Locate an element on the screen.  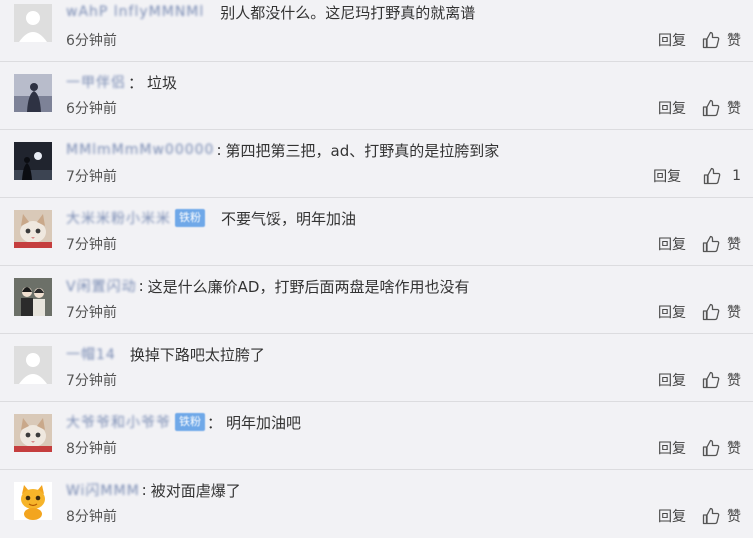
comment-header: 一帽14 换掉下路吧太拉胯了 is located at coordinates (165, 354).